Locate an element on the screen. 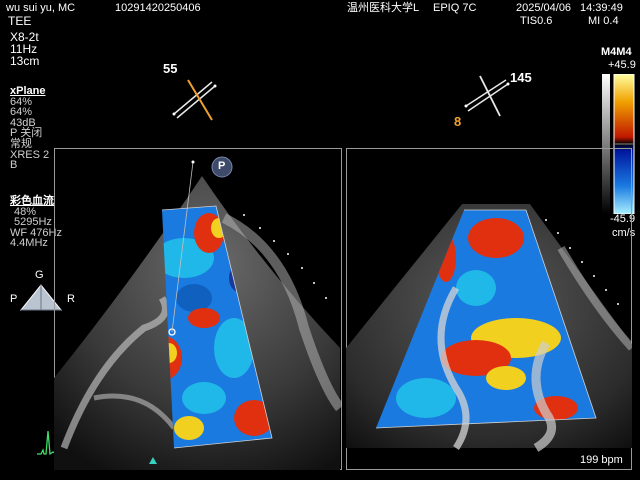 The width and height of the screenshot is (640, 480). patient-name: wu sui yu, MC is located at coordinates (41, 8).